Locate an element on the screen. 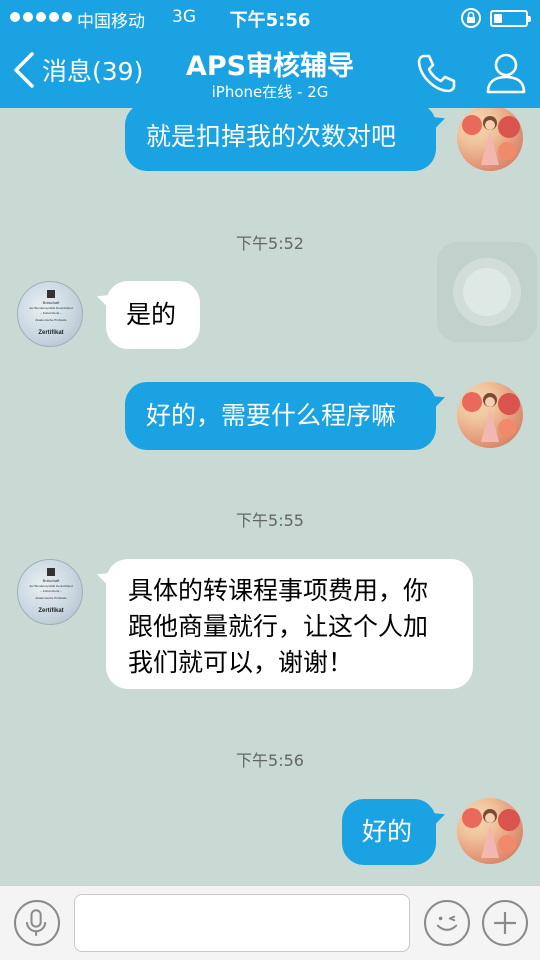  microphone-icon is located at coordinates (36, 922).